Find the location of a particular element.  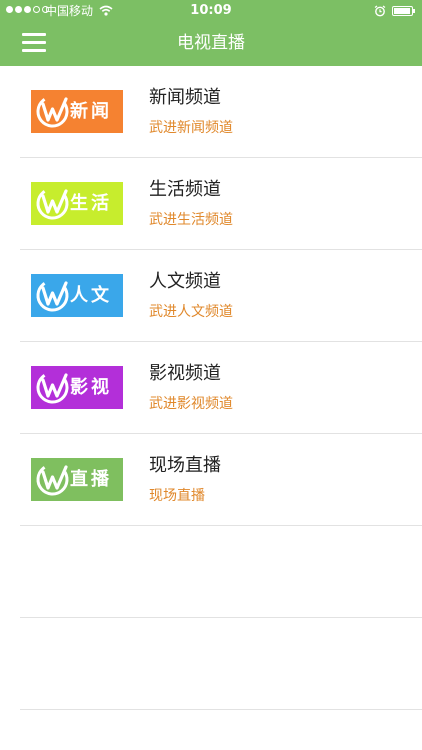

channel-logo: 生活 is located at coordinates (77, 203).